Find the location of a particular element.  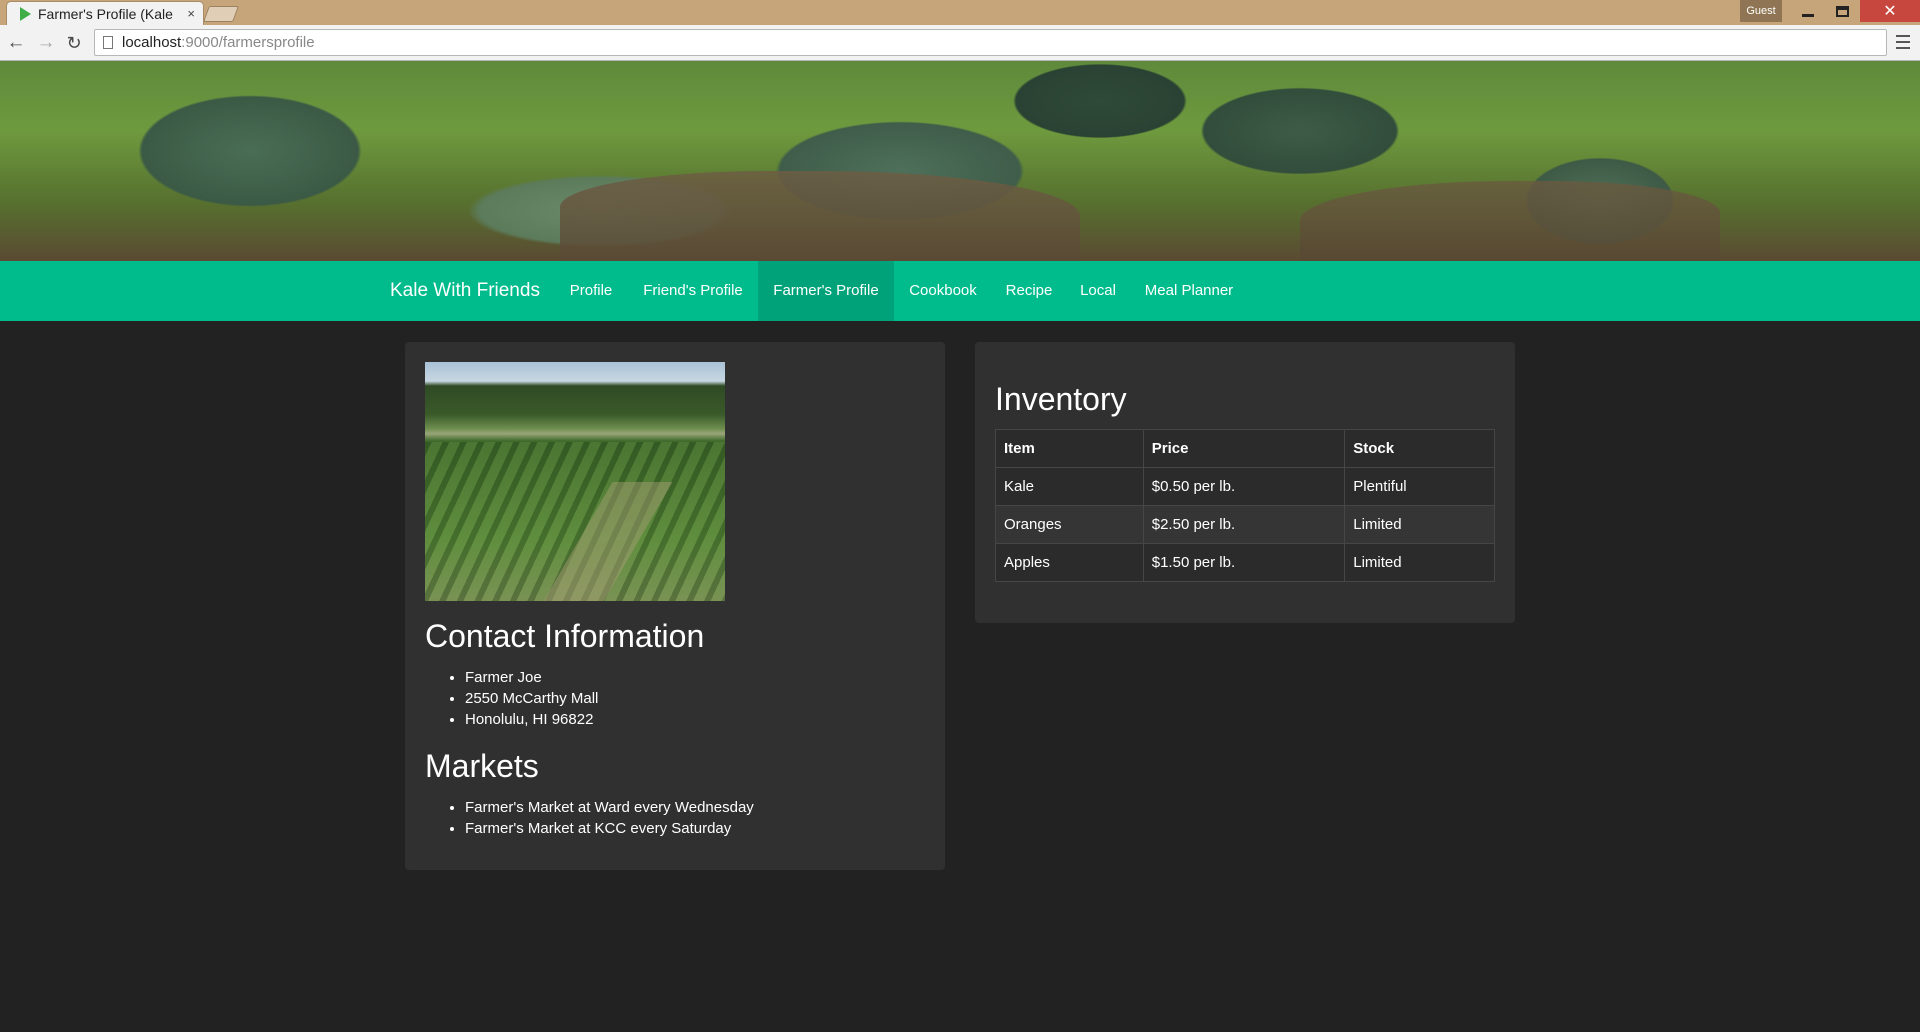

column-header-item: Item is located at coordinates (1069, 448).